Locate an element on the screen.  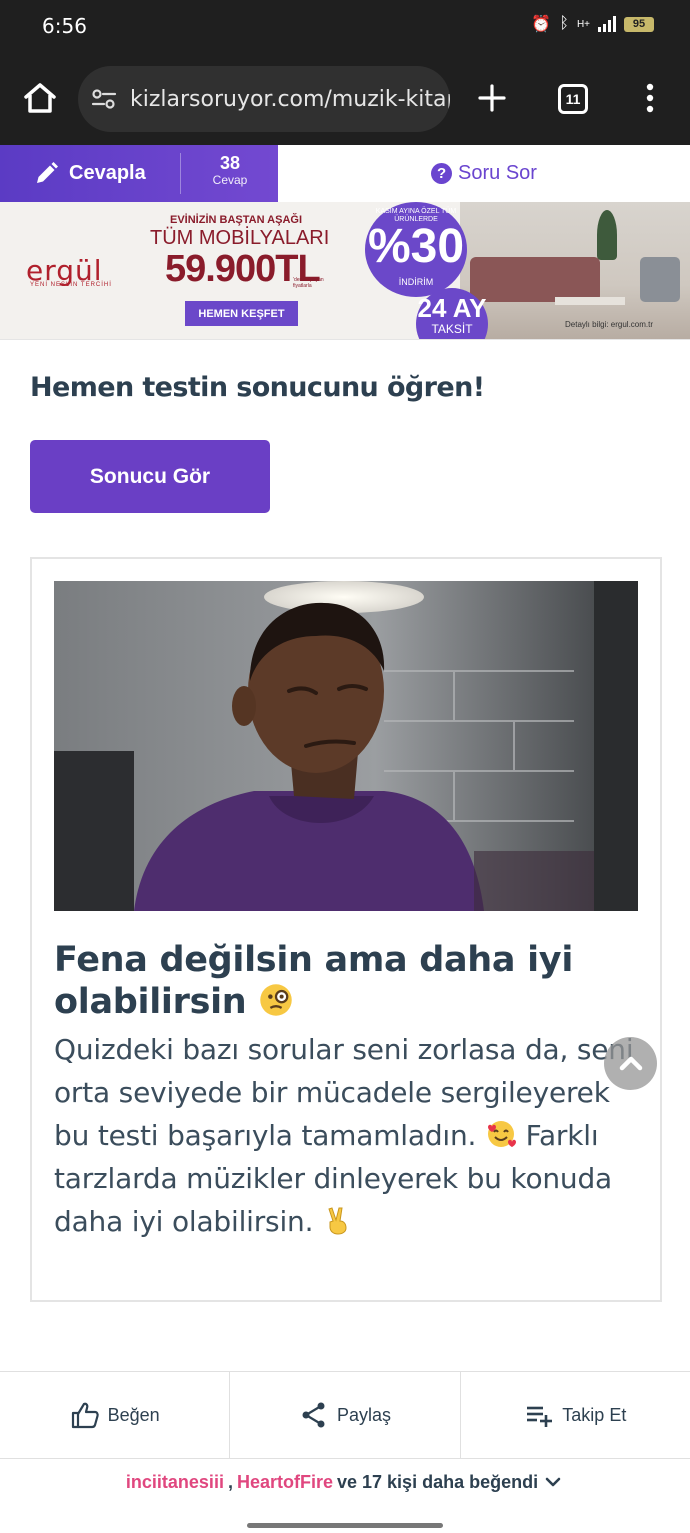
answer-count-label: Cevap is located at coordinates (230, 180).